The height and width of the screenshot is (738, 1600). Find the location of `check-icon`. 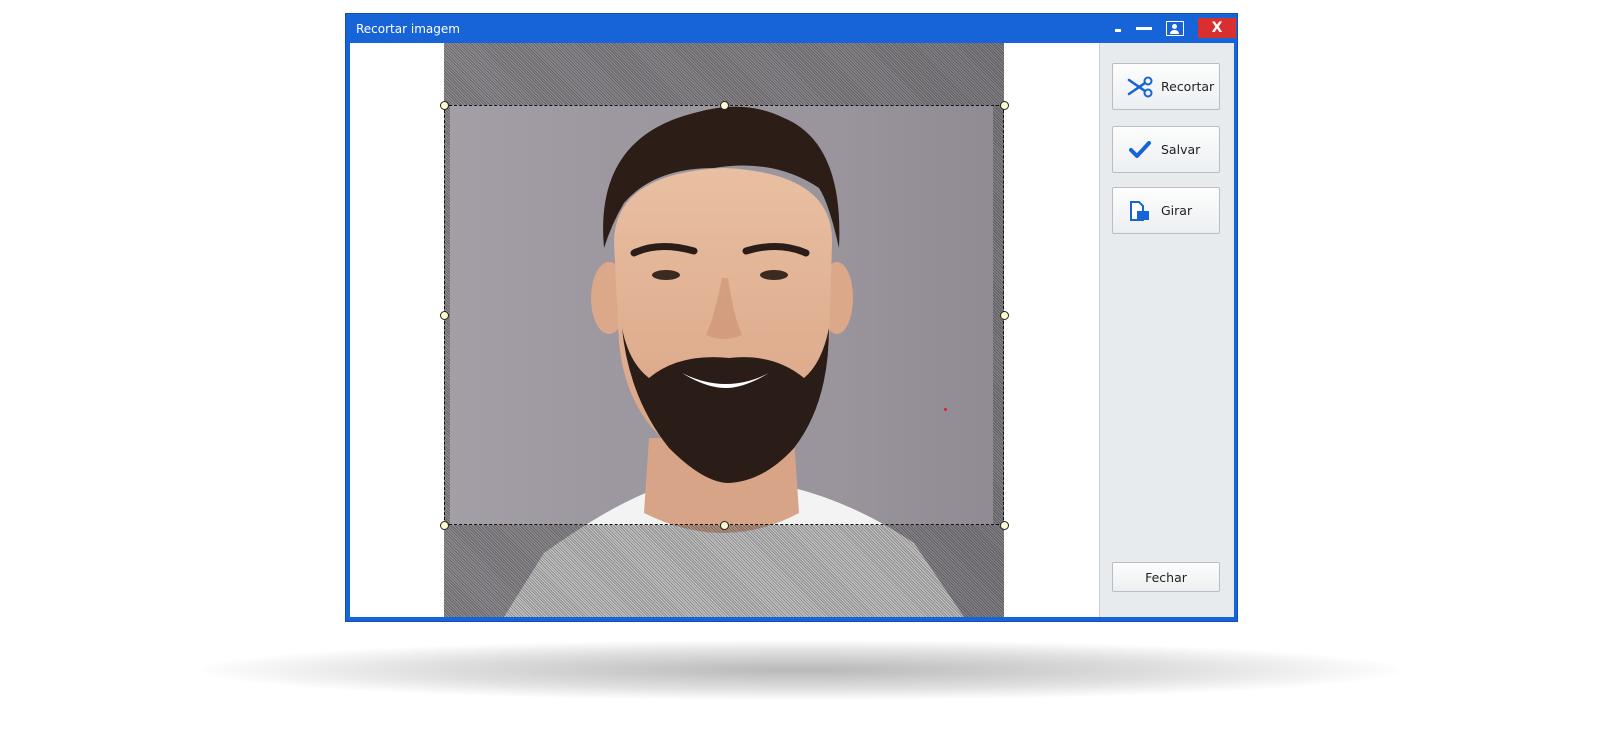

check-icon is located at coordinates (1140, 150).